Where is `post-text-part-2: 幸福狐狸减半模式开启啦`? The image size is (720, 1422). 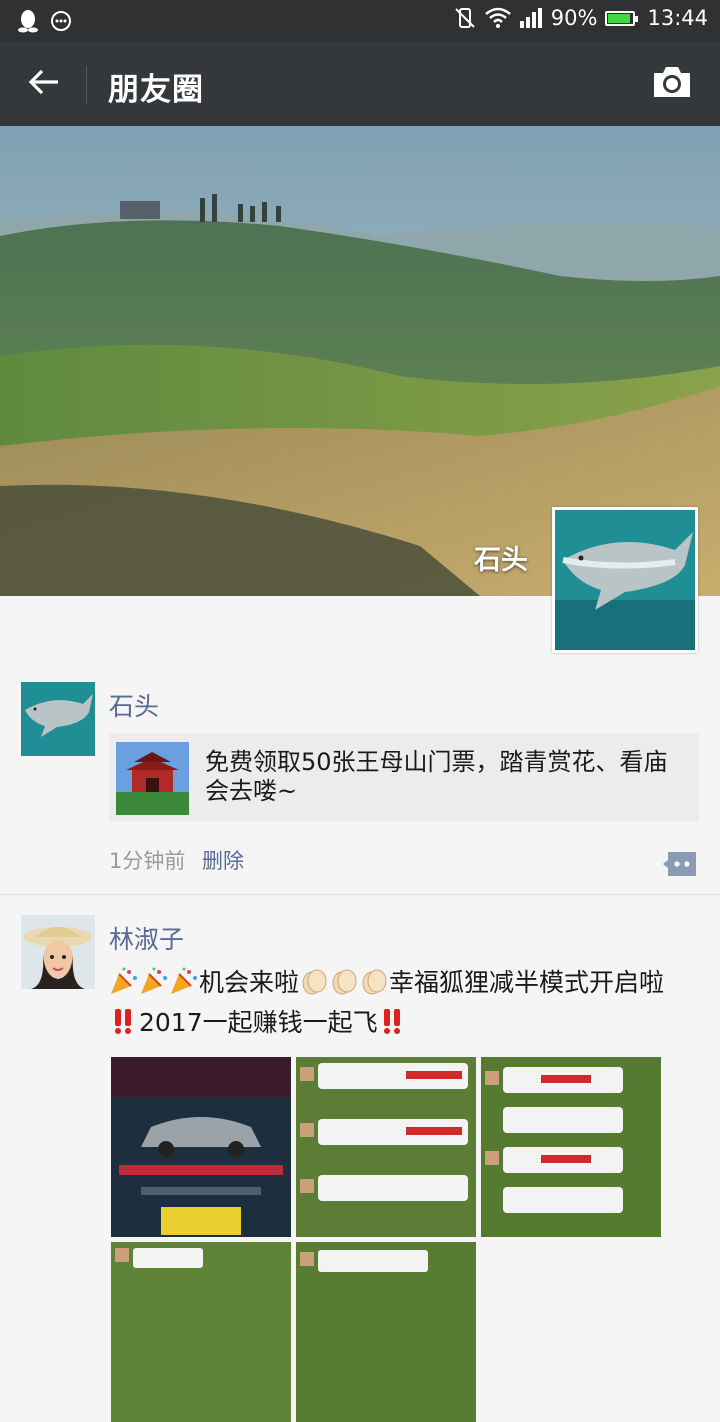 post-text-part-2: 幸福狐狸减半模式开启啦 is located at coordinates (527, 982).